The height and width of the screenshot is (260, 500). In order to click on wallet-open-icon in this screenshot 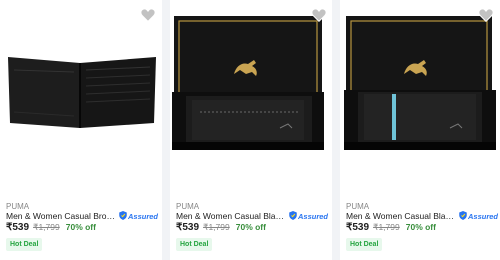, I will do `click(81, 93)`.